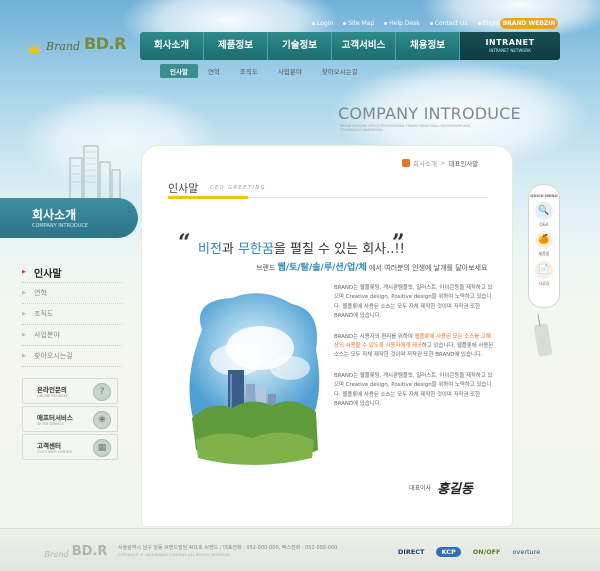 The height and width of the screenshot is (571, 600). What do you see at coordinates (34, 48) in the screenshot?
I see `sun-icon` at bounding box center [34, 48].